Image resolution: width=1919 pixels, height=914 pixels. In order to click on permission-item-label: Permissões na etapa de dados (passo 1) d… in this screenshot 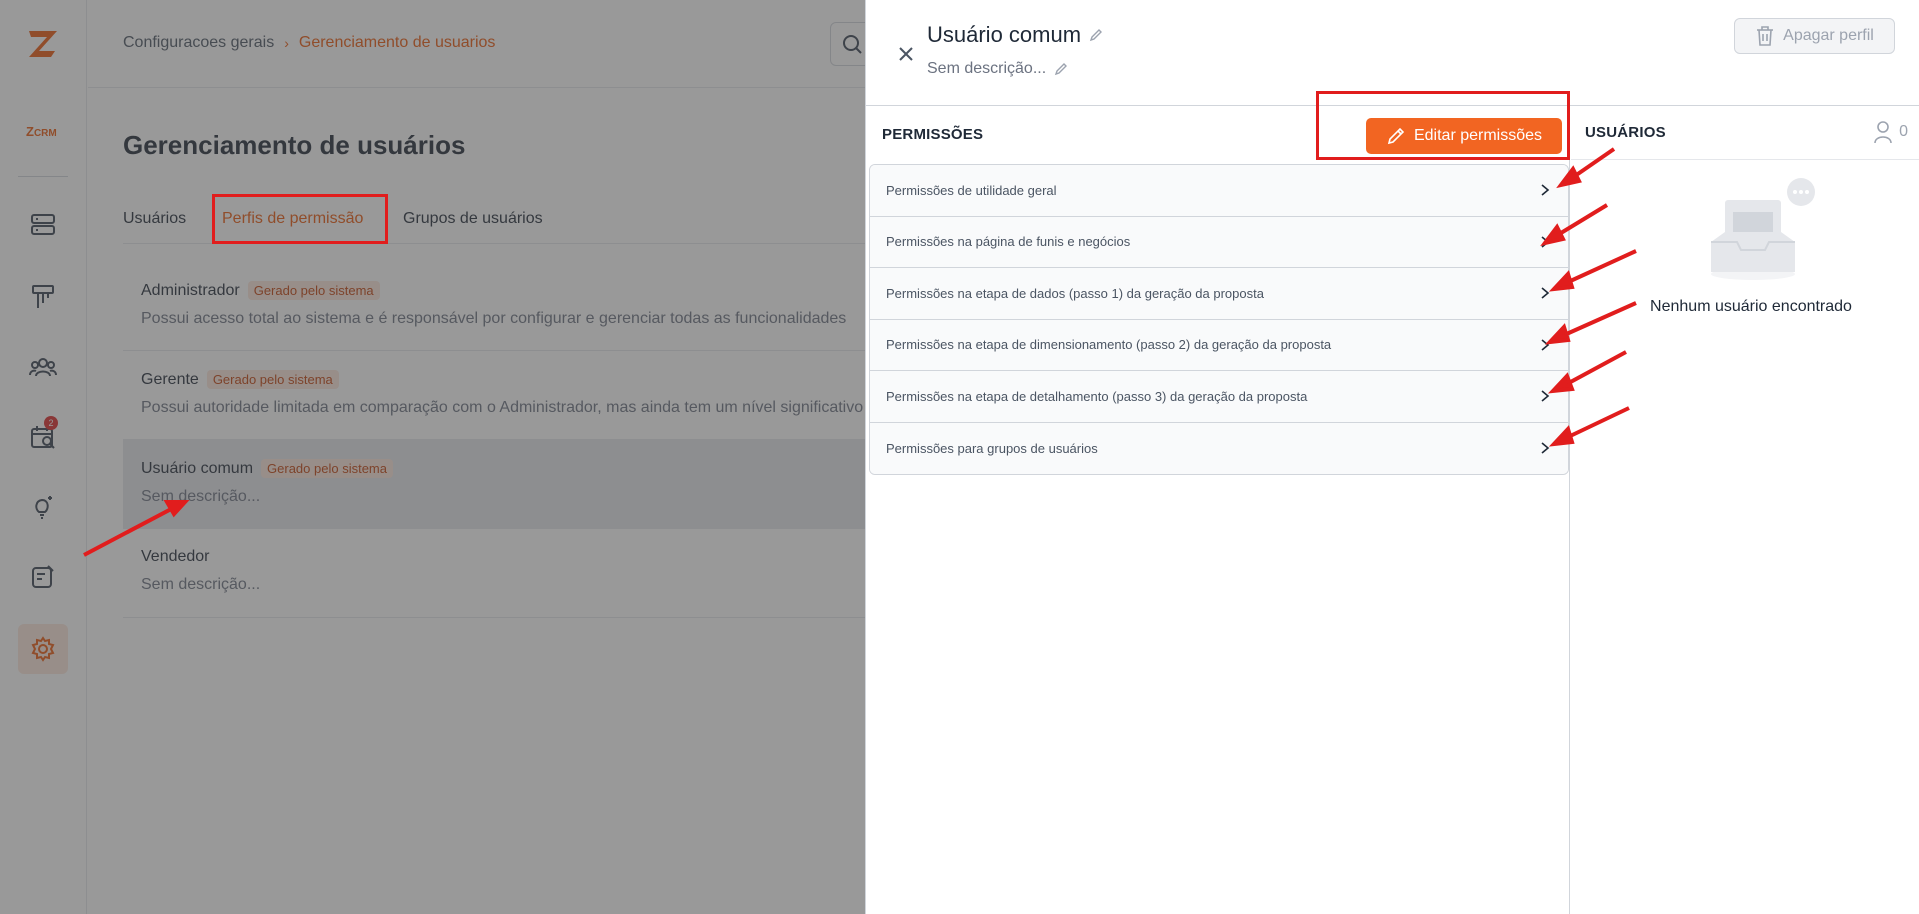, I will do `click(1075, 293)`.